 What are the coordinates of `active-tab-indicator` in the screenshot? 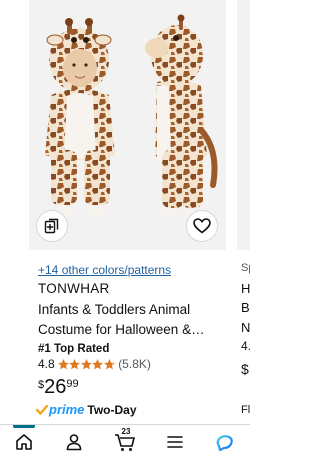 It's located at (24, 426).